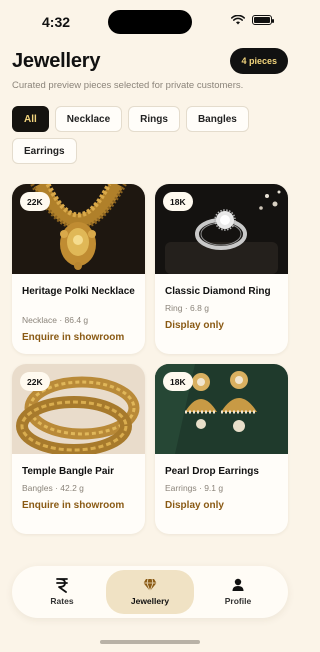 The width and height of the screenshot is (320, 652). Describe the element at coordinates (263, 20) in the screenshot. I see `battery-icon` at that location.